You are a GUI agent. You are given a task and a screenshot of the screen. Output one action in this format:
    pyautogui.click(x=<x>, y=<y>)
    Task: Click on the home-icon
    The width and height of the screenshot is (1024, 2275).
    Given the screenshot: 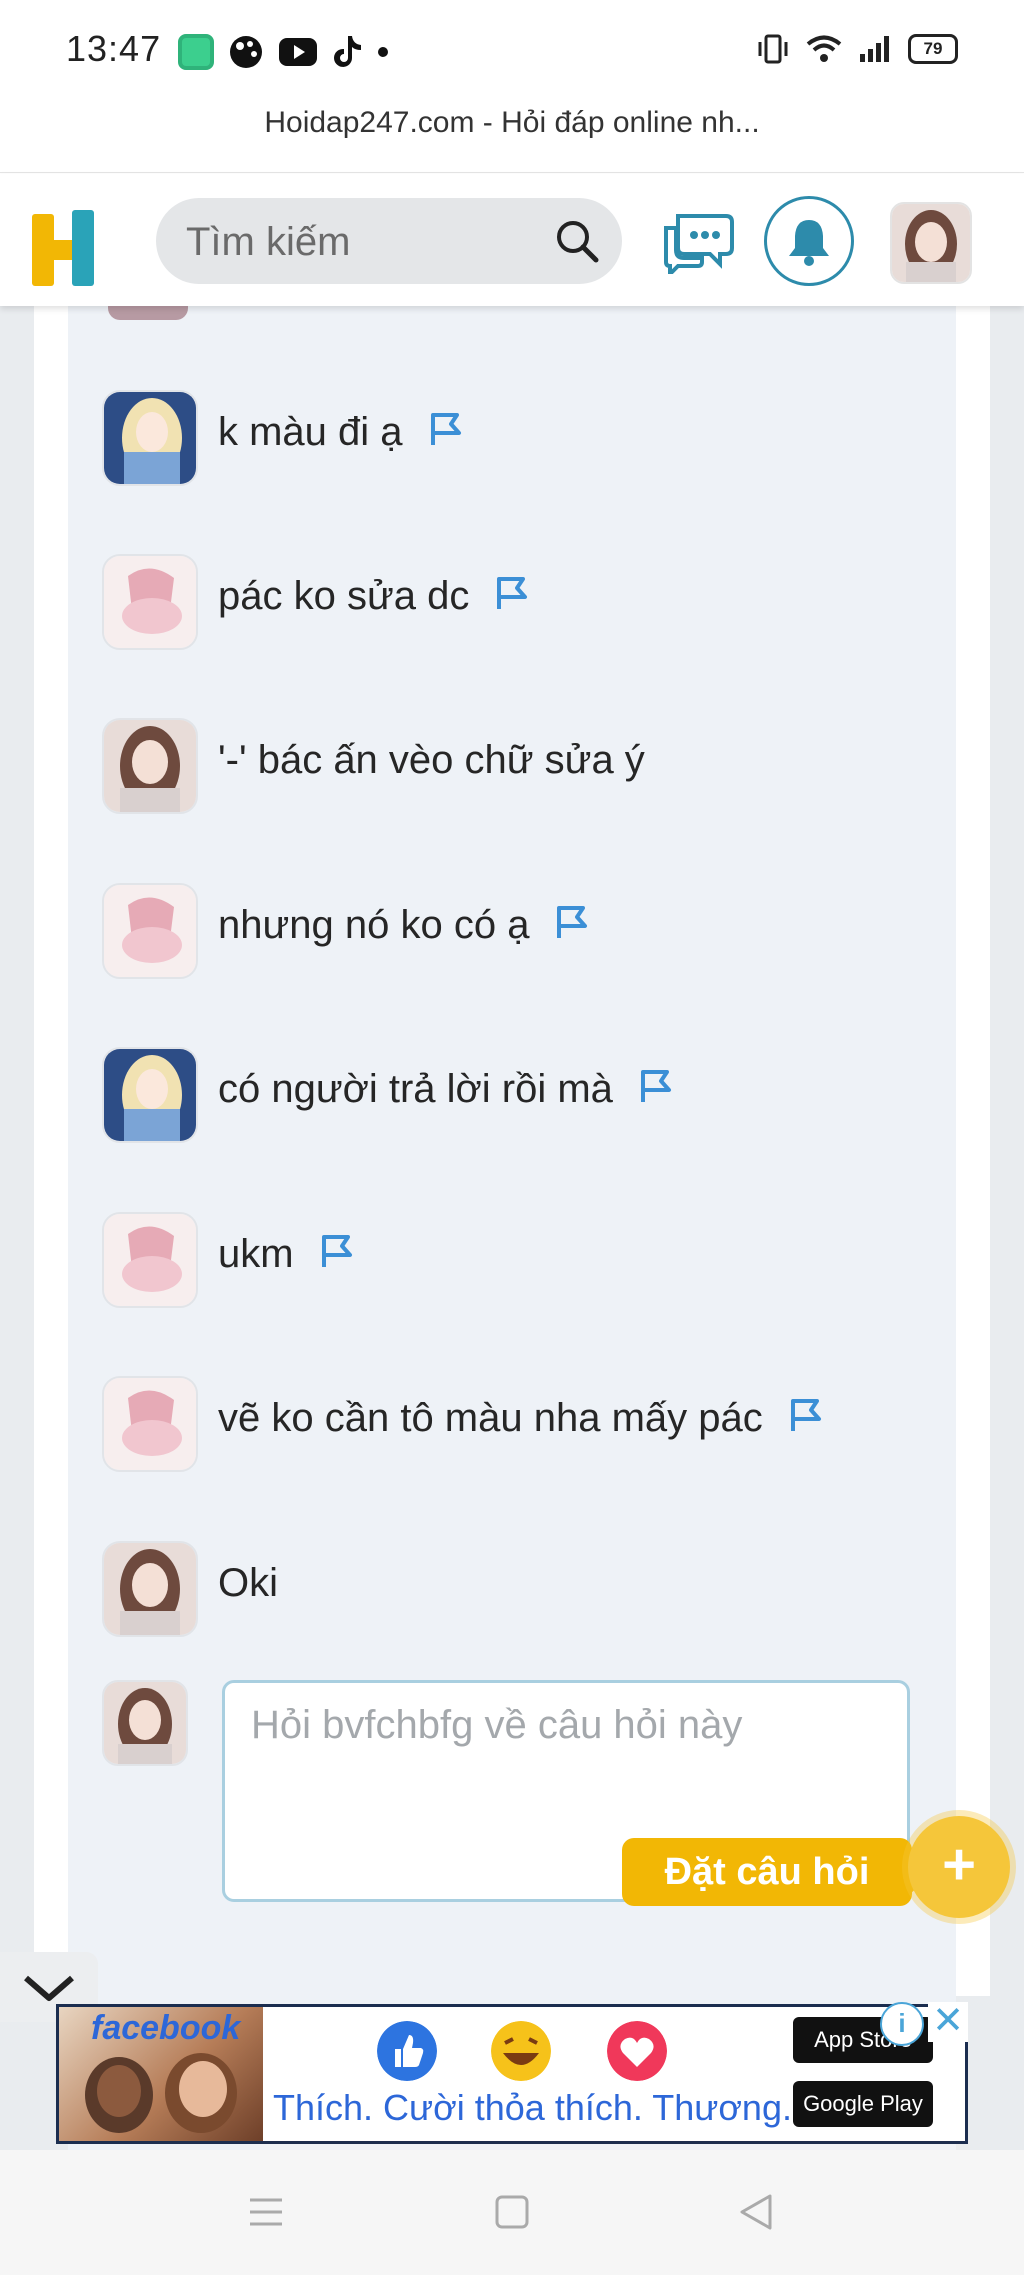 What is the action you would take?
    pyautogui.click(x=512, y=2212)
    